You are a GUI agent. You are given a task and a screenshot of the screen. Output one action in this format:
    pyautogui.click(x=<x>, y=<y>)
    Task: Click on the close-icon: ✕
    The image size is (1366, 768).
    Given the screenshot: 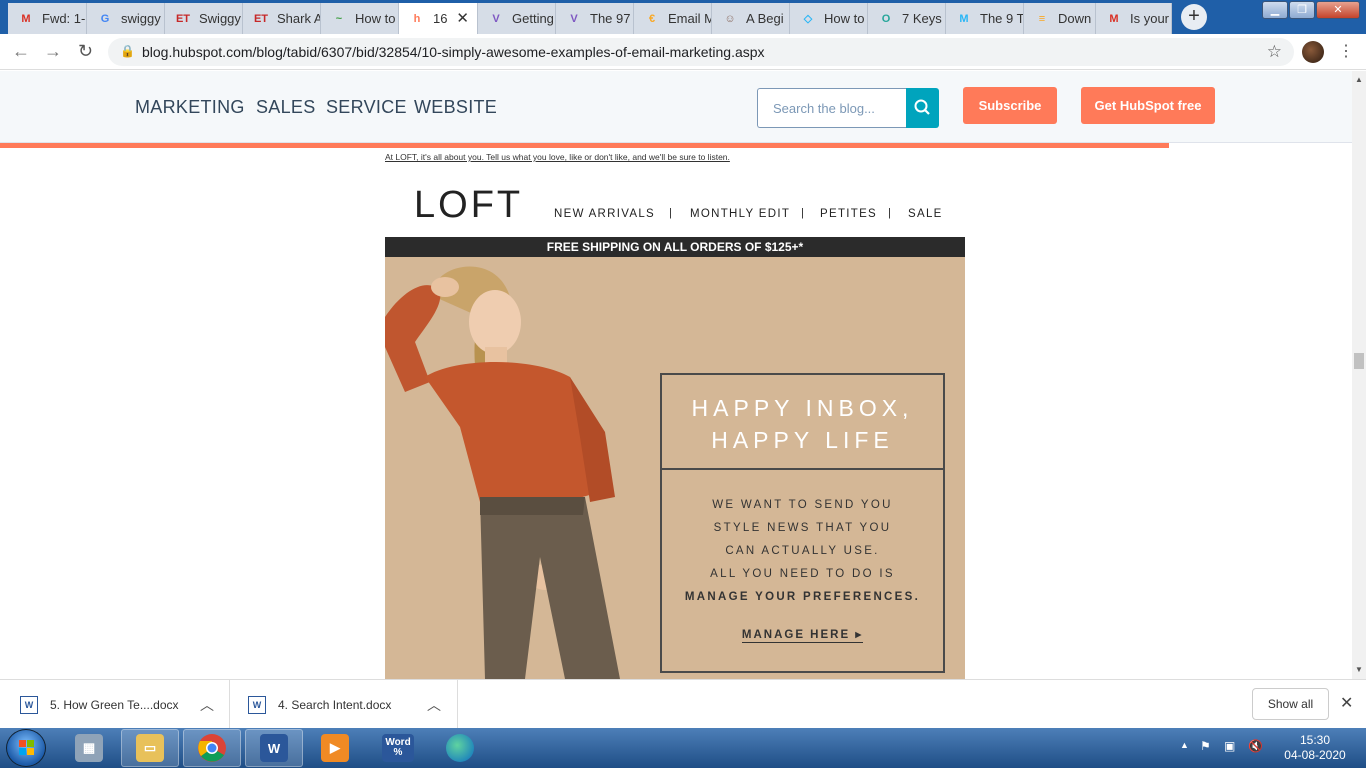 What is the action you would take?
    pyautogui.click(x=1346, y=703)
    